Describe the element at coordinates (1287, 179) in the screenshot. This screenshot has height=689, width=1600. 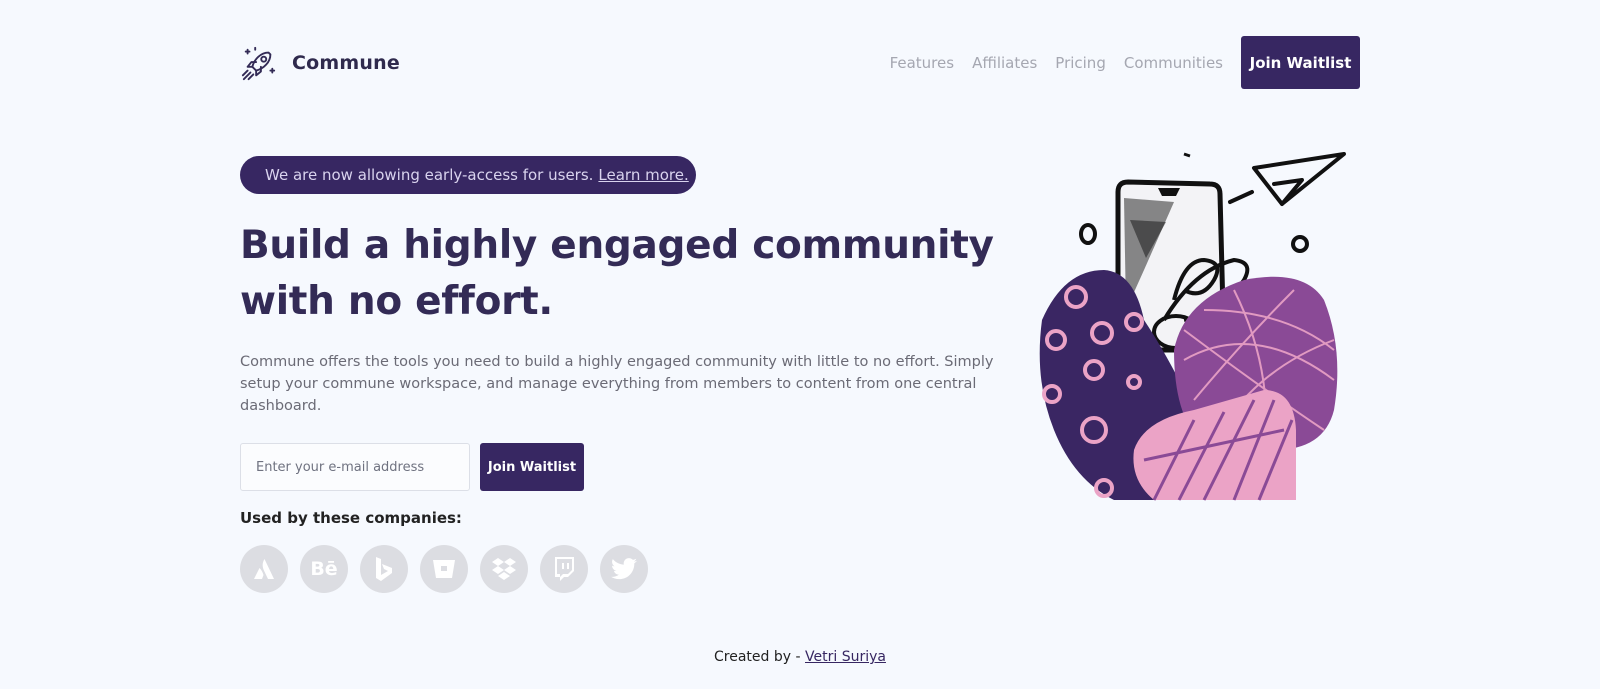
I see `paper-plane-icon` at that location.